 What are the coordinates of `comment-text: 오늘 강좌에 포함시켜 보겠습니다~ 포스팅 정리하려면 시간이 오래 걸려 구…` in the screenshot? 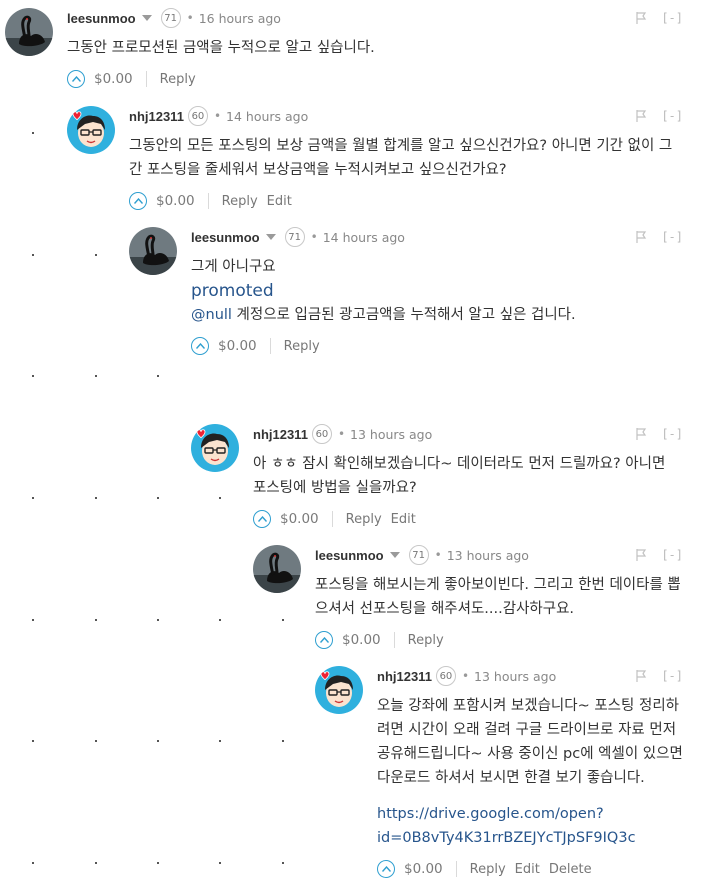 It's located at (530, 772).